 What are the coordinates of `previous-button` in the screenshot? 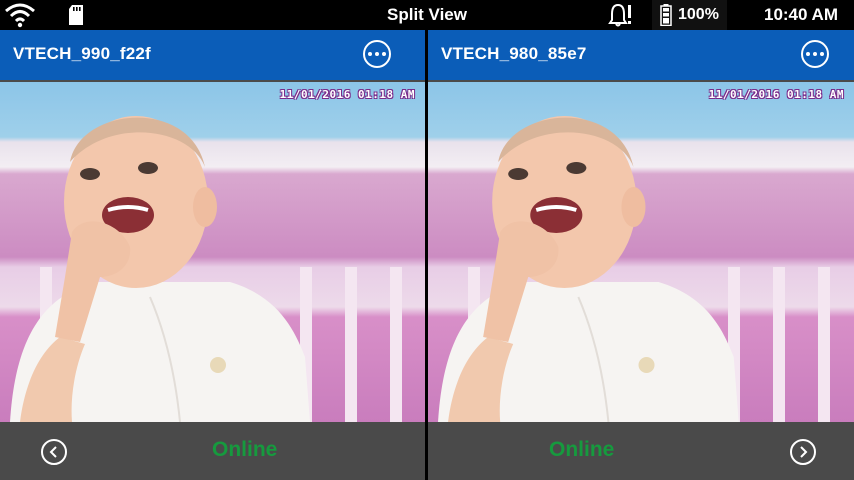 It's located at (54, 452).